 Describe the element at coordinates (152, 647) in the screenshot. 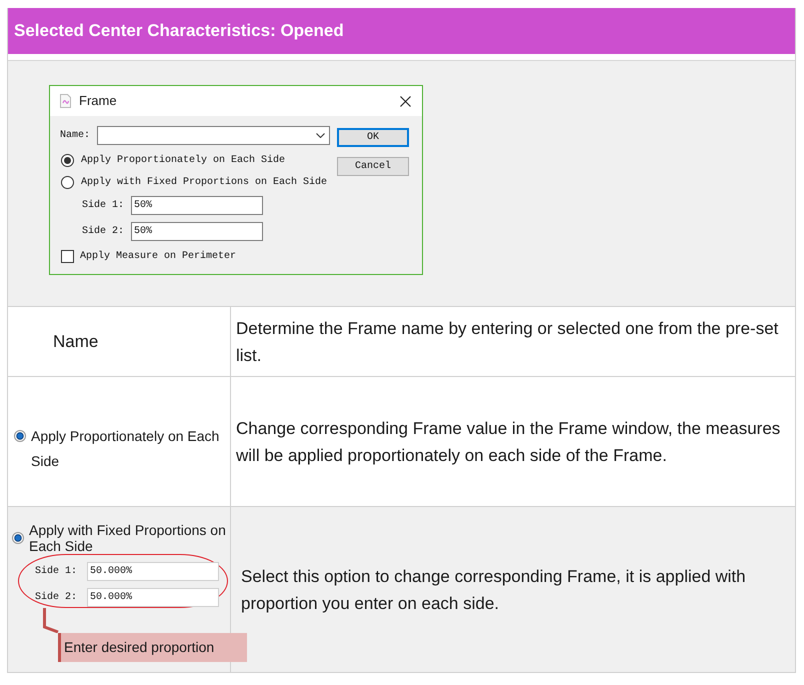

I see `callout-note: Enter desired proportion` at that location.